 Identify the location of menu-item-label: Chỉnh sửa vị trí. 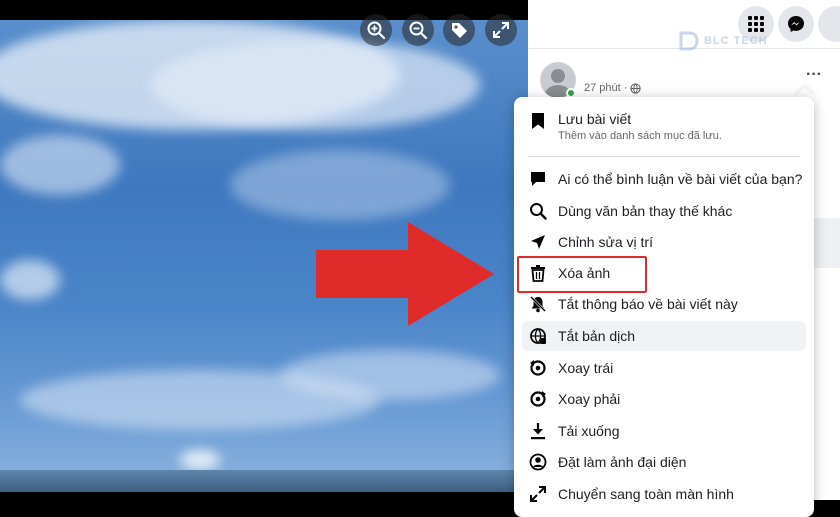
(605, 242).